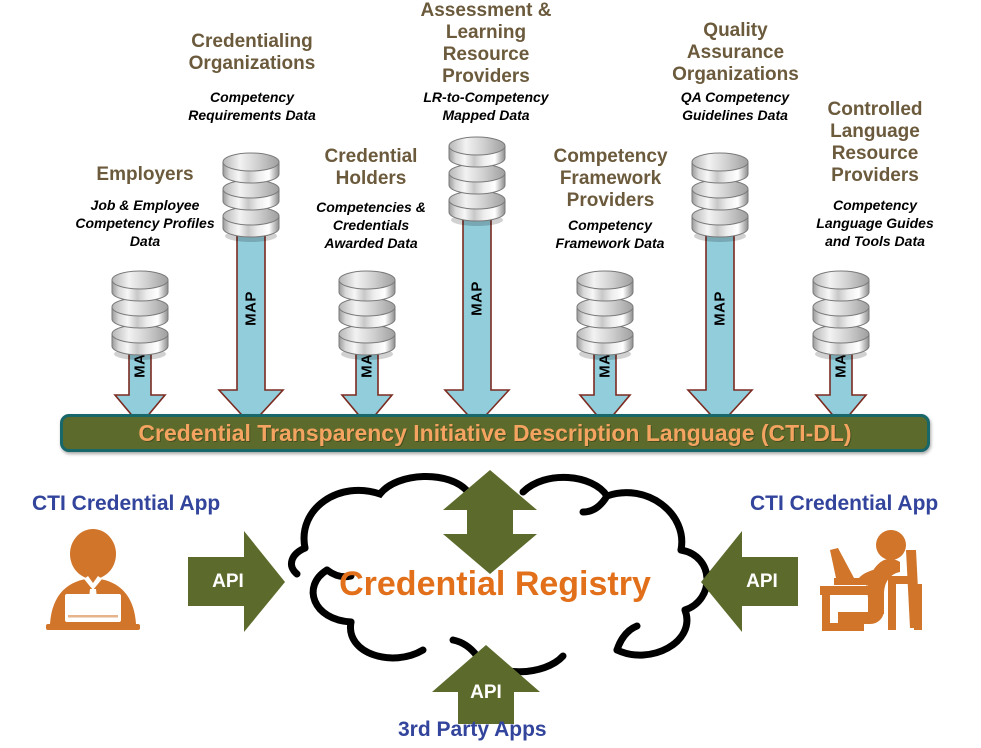 Image resolution: width=981 pixels, height=748 pixels. I want to click on map-label-credentialing-organizations: MAP, so click(251, 308).